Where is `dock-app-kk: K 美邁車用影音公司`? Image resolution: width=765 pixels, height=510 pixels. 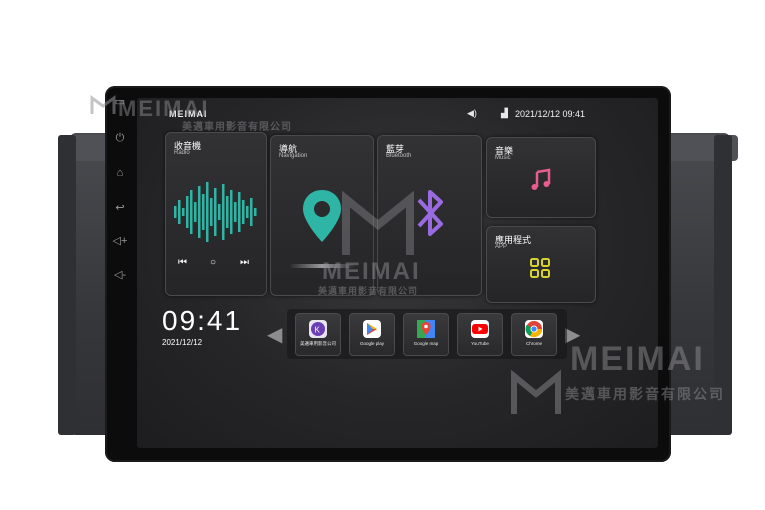 dock-app-kk: K 美邁車用影音公司 is located at coordinates (318, 334).